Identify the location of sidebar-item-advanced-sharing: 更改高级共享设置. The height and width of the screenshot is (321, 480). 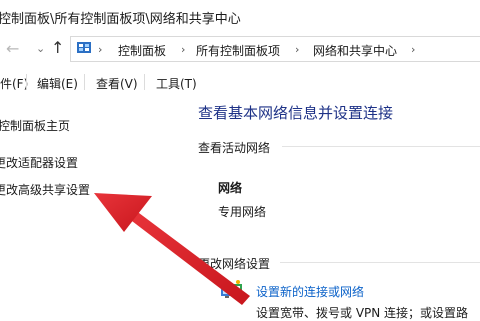
(45, 189).